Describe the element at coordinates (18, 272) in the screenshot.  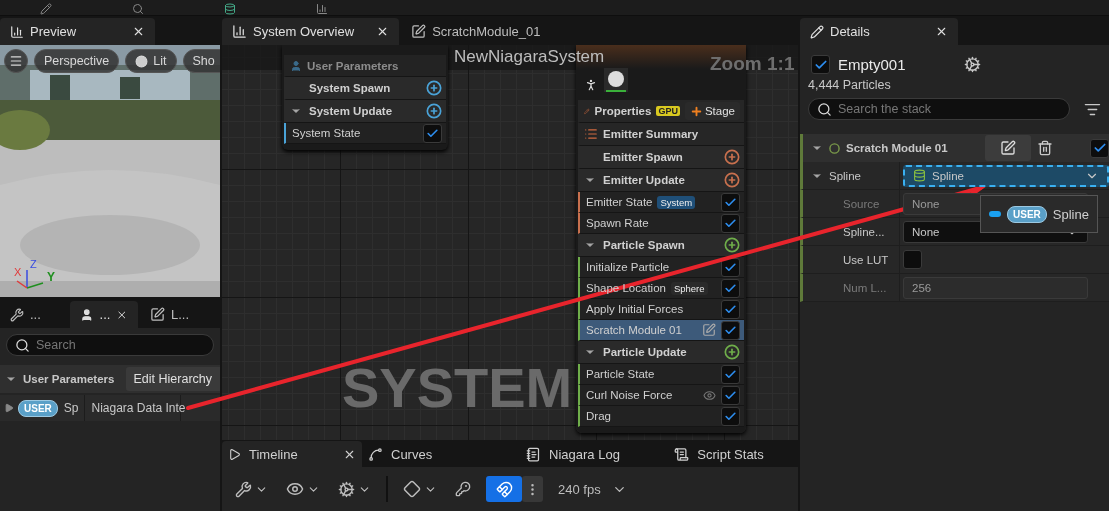
I see `axis-label: X` at that location.